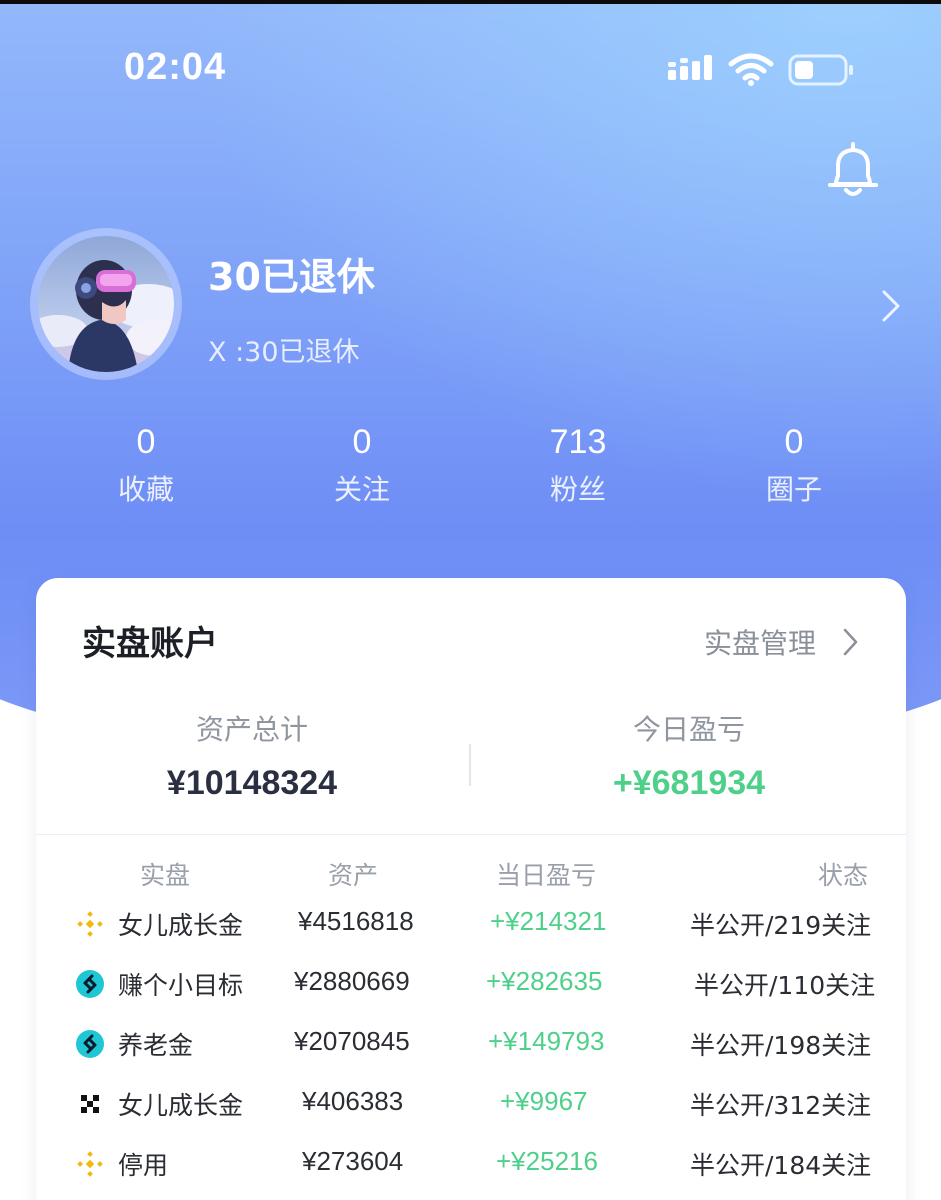 The width and height of the screenshot is (941, 1200). What do you see at coordinates (689, 783) in the screenshot?
I see `today-pnl-value: +¥681934` at bounding box center [689, 783].